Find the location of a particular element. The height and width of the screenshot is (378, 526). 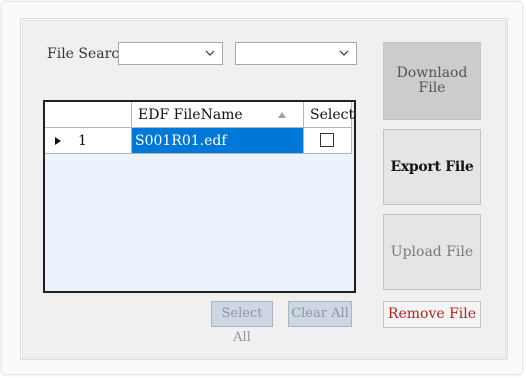

upload-file-button: Upload File is located at coordinates (432, 252).